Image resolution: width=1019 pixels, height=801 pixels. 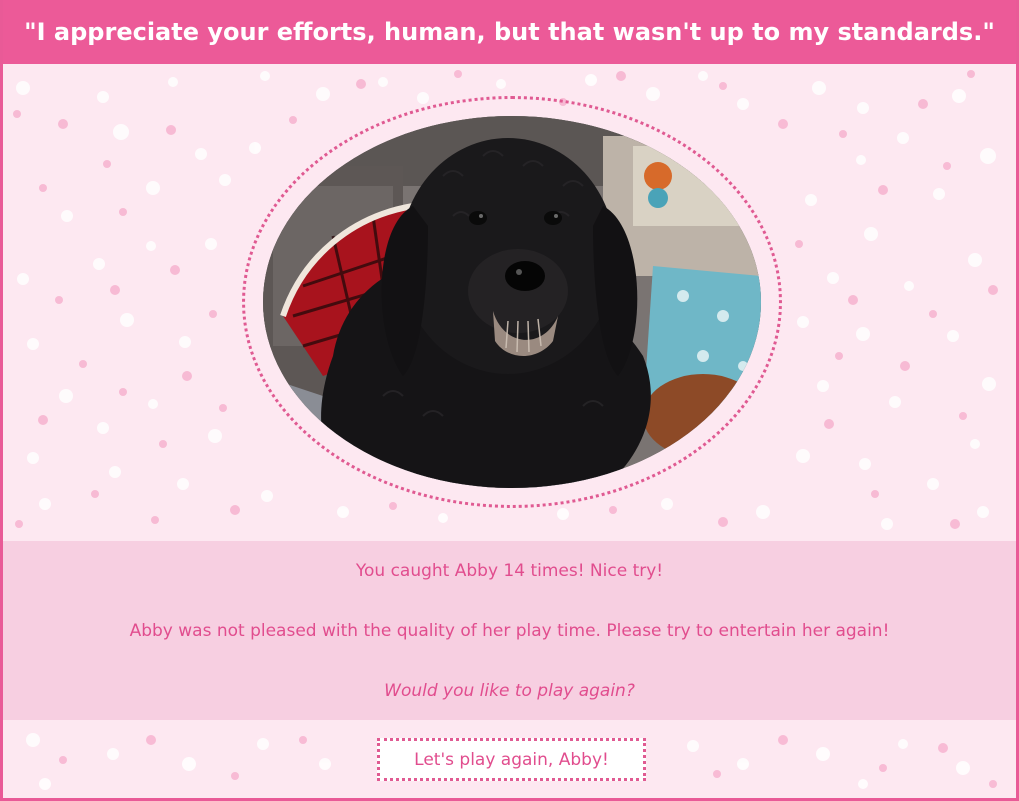 I want to click on play-again-button: Let's play again, Abby!, so click(x=511, y=759).